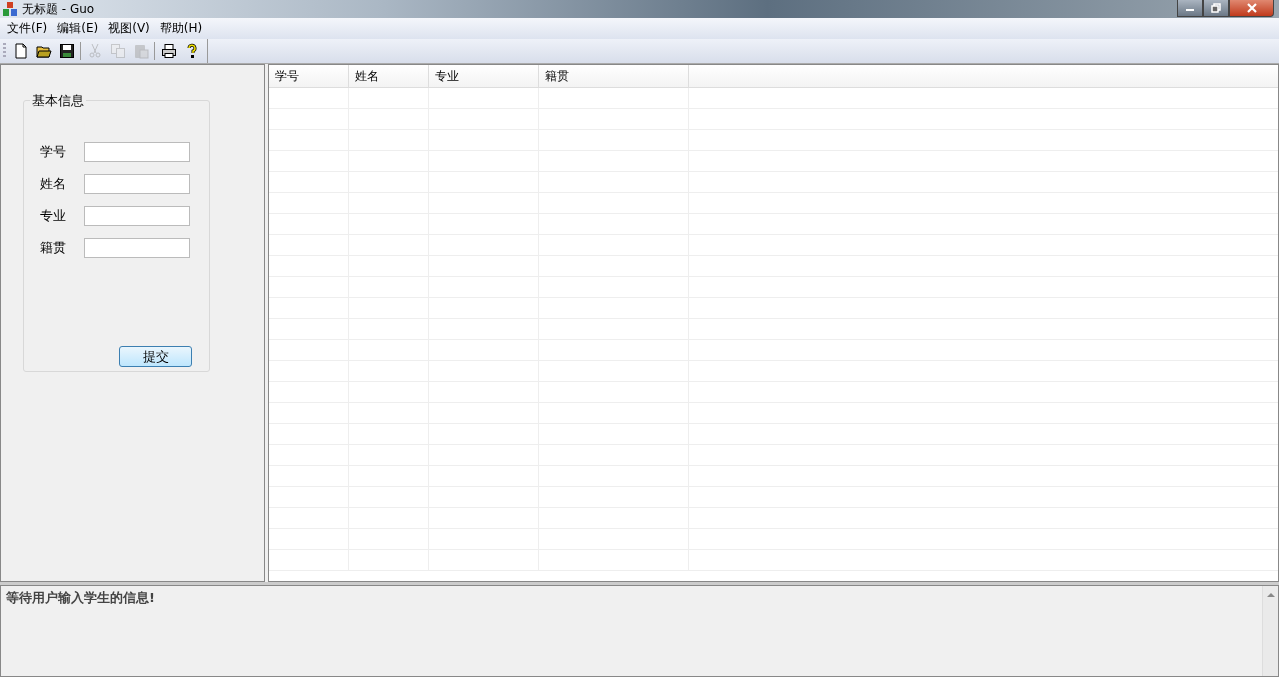 This screenshot has height=677, width=1279. What do you see at coordinates (168, 51) in the screenshot?
I see `printer-icon` at bounding box center [168, 51].